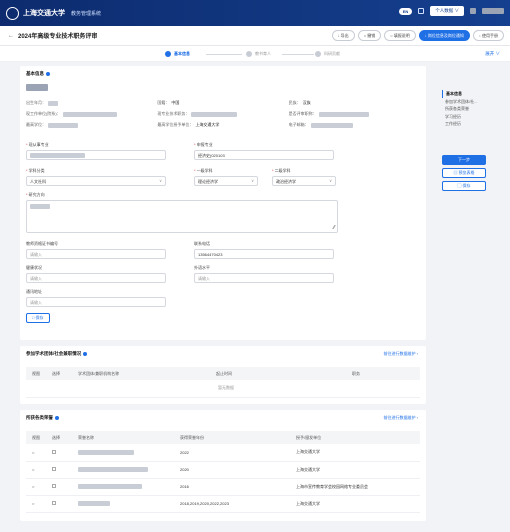  Describe the element at coordinates (96, 181) in the screenshot. I see `discipline-category-select: 人文社科 ∨` at that location.